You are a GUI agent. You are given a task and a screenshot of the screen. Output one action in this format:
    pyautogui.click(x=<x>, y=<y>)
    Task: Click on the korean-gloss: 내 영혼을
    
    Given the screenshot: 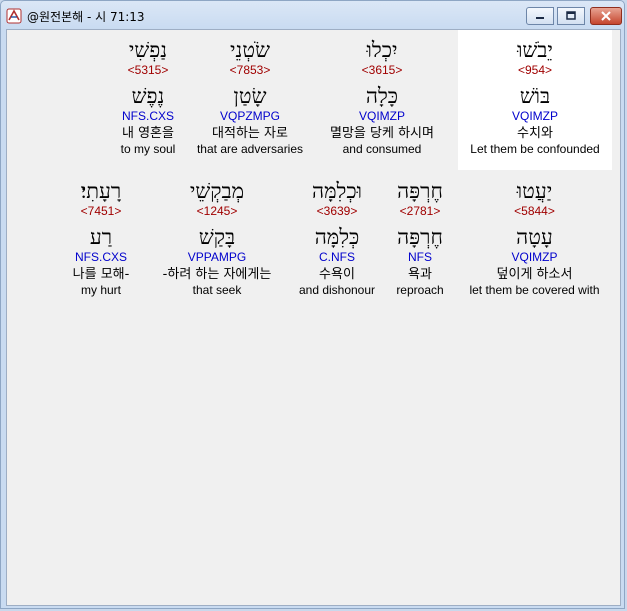 What is the action you would take?
    pyautogui.click(x=148, y=133)
    